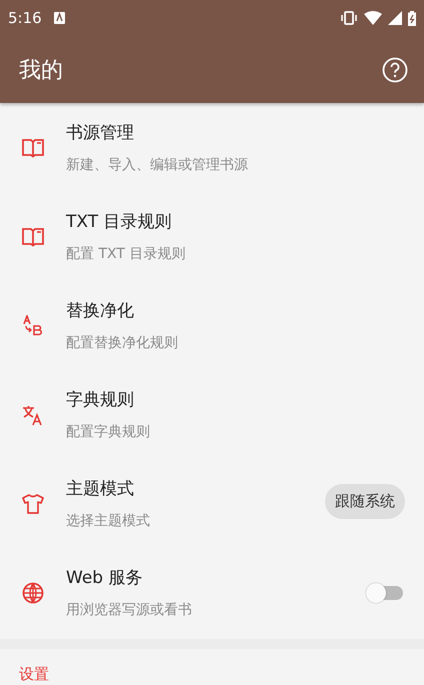  I want to click on item-title: Web 服务, so click(215, 577).